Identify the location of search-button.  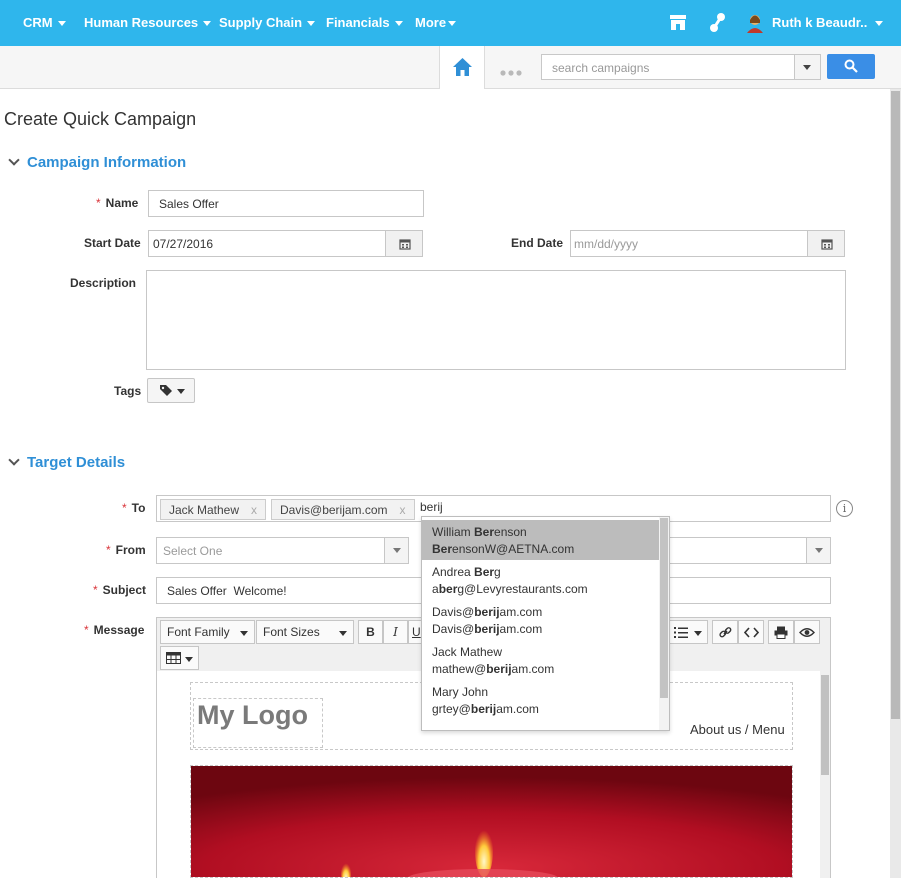
(851, 66).